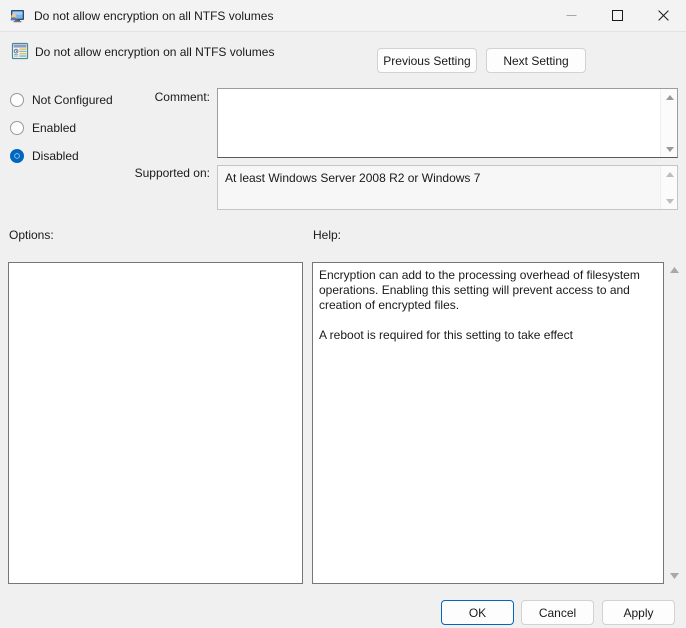 This screenshot has width=686, height=628. I want to click on options-section-label: Options:, so click(31, 235).